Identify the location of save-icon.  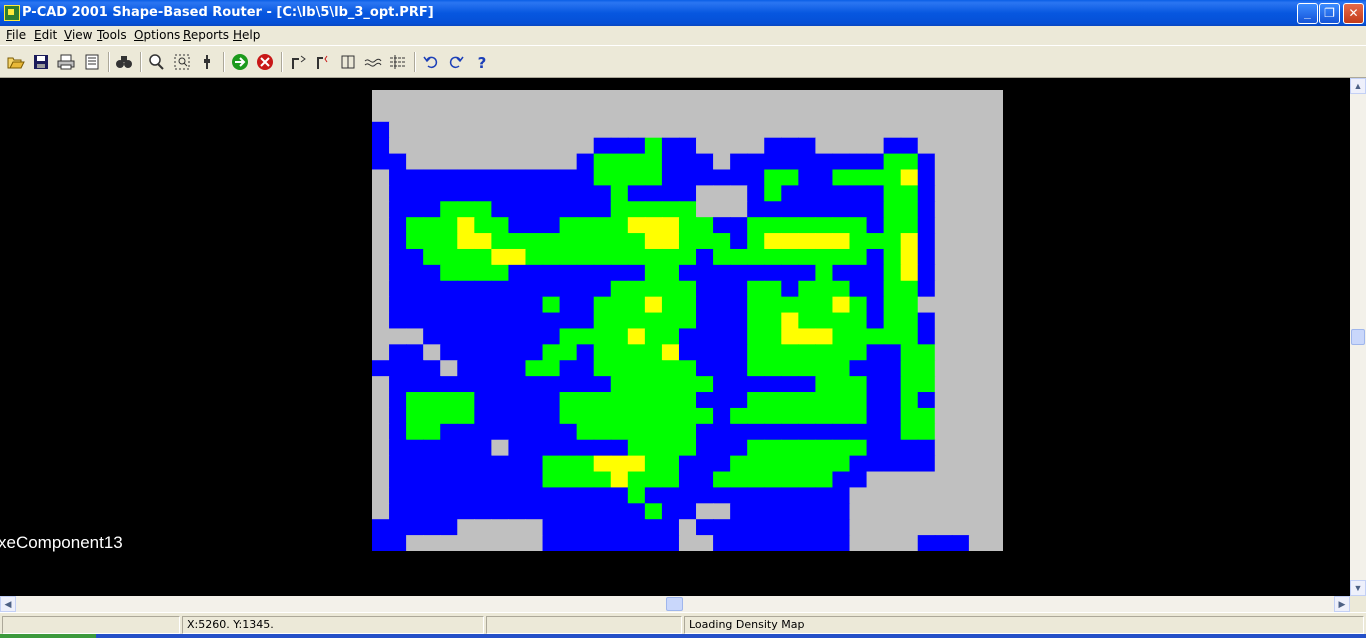
(41, 62).